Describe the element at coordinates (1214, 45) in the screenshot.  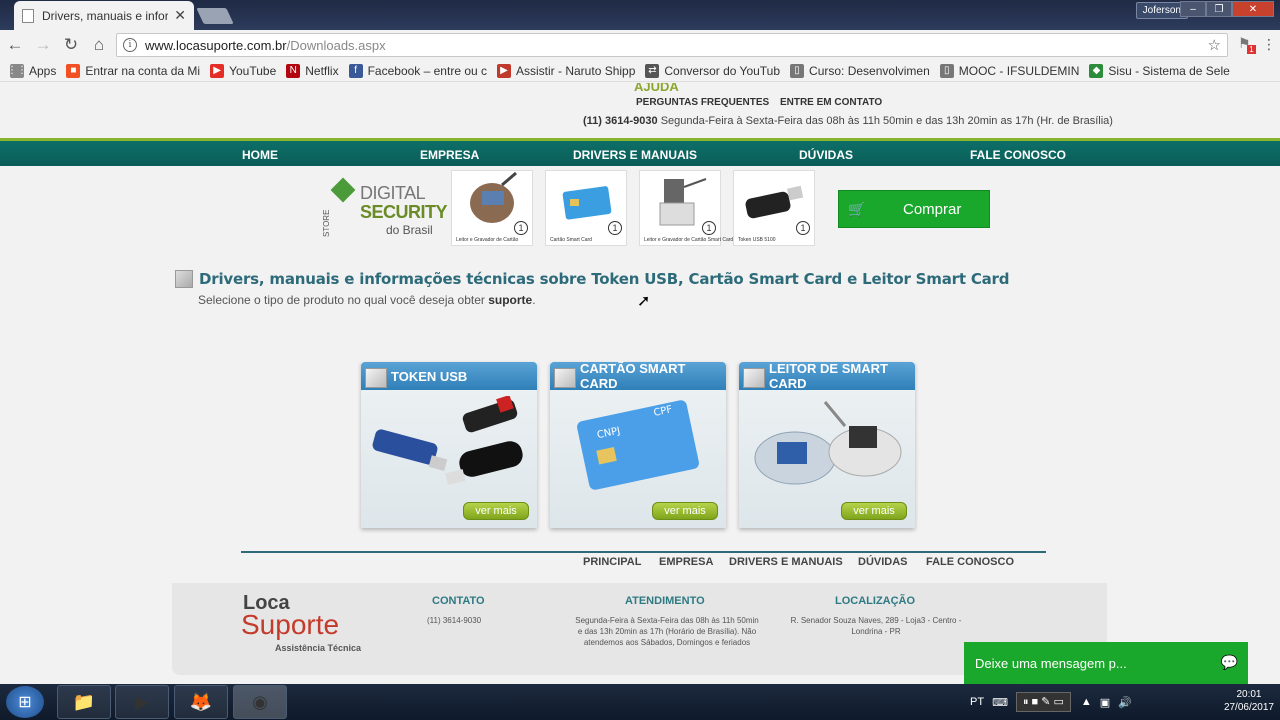
I see `bookmark-star-icon: ☆` at that location.